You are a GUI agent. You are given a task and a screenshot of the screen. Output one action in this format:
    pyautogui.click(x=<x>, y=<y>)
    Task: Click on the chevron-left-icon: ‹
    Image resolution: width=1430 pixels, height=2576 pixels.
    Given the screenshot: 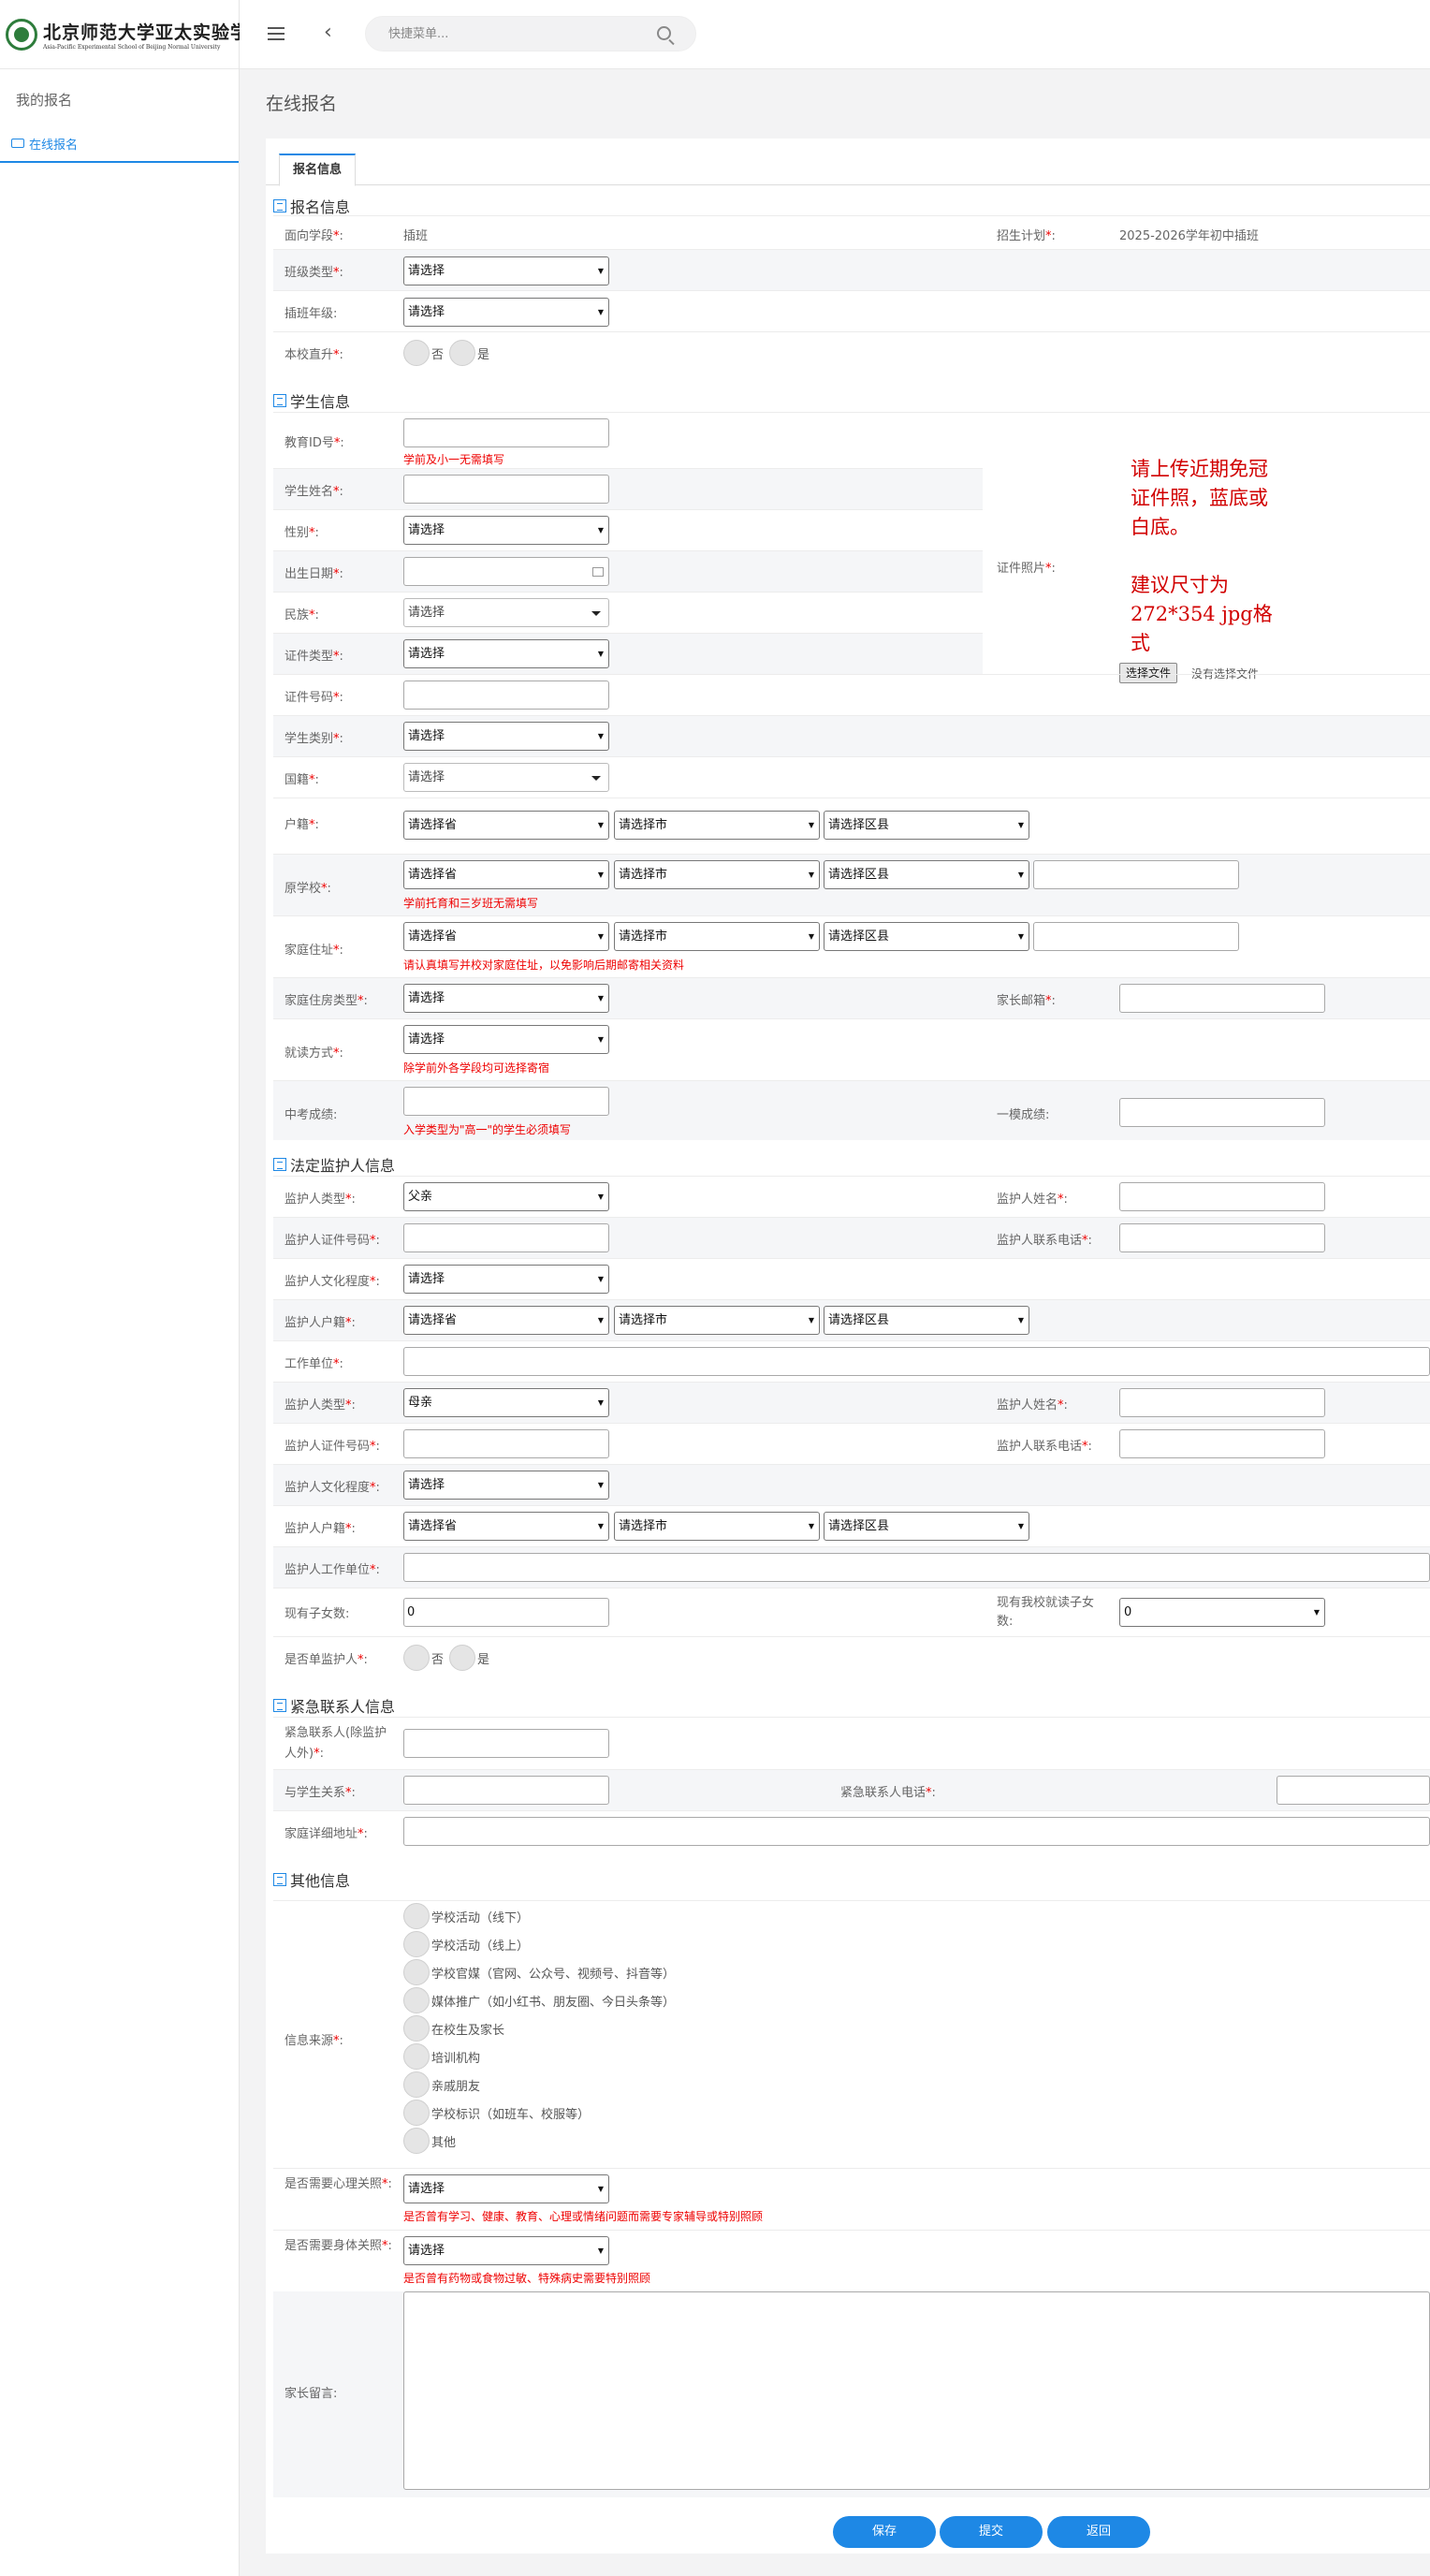 What is the action you would take?
    pyautogui.click(x=328, y=32)
    